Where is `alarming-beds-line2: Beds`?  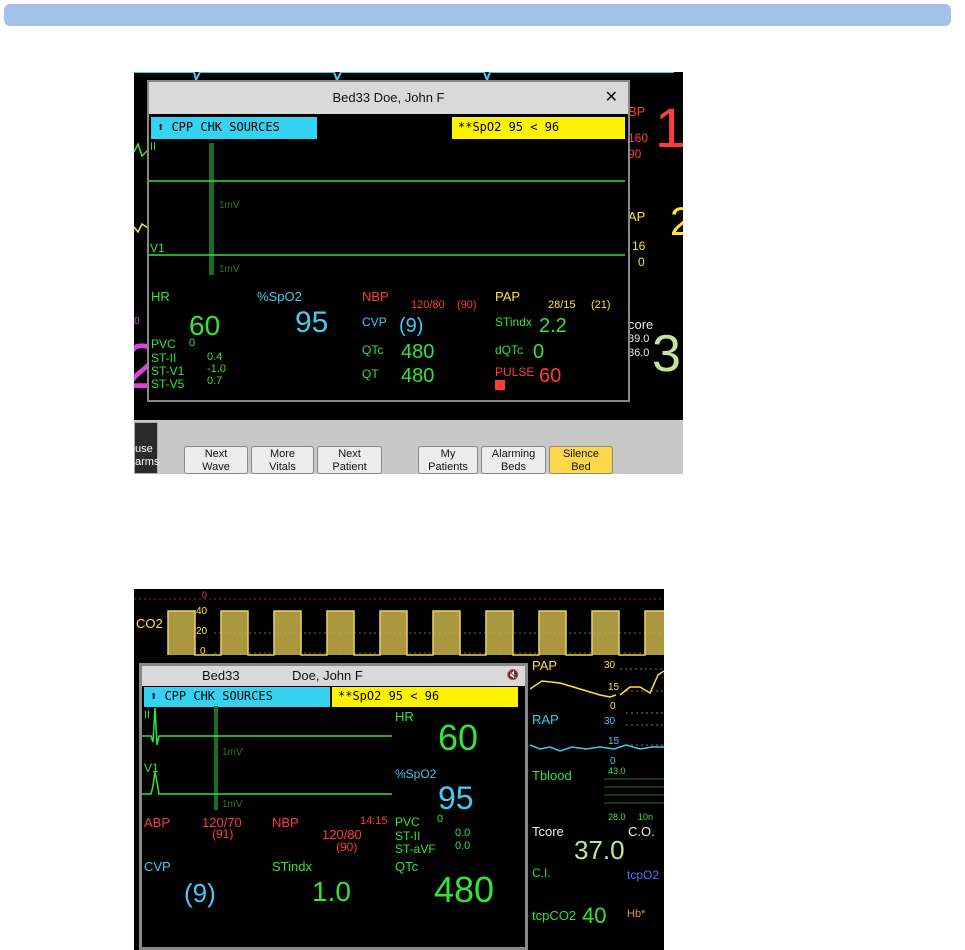
alarming-beds-line2: Beds is located at coordinates (513, 467).